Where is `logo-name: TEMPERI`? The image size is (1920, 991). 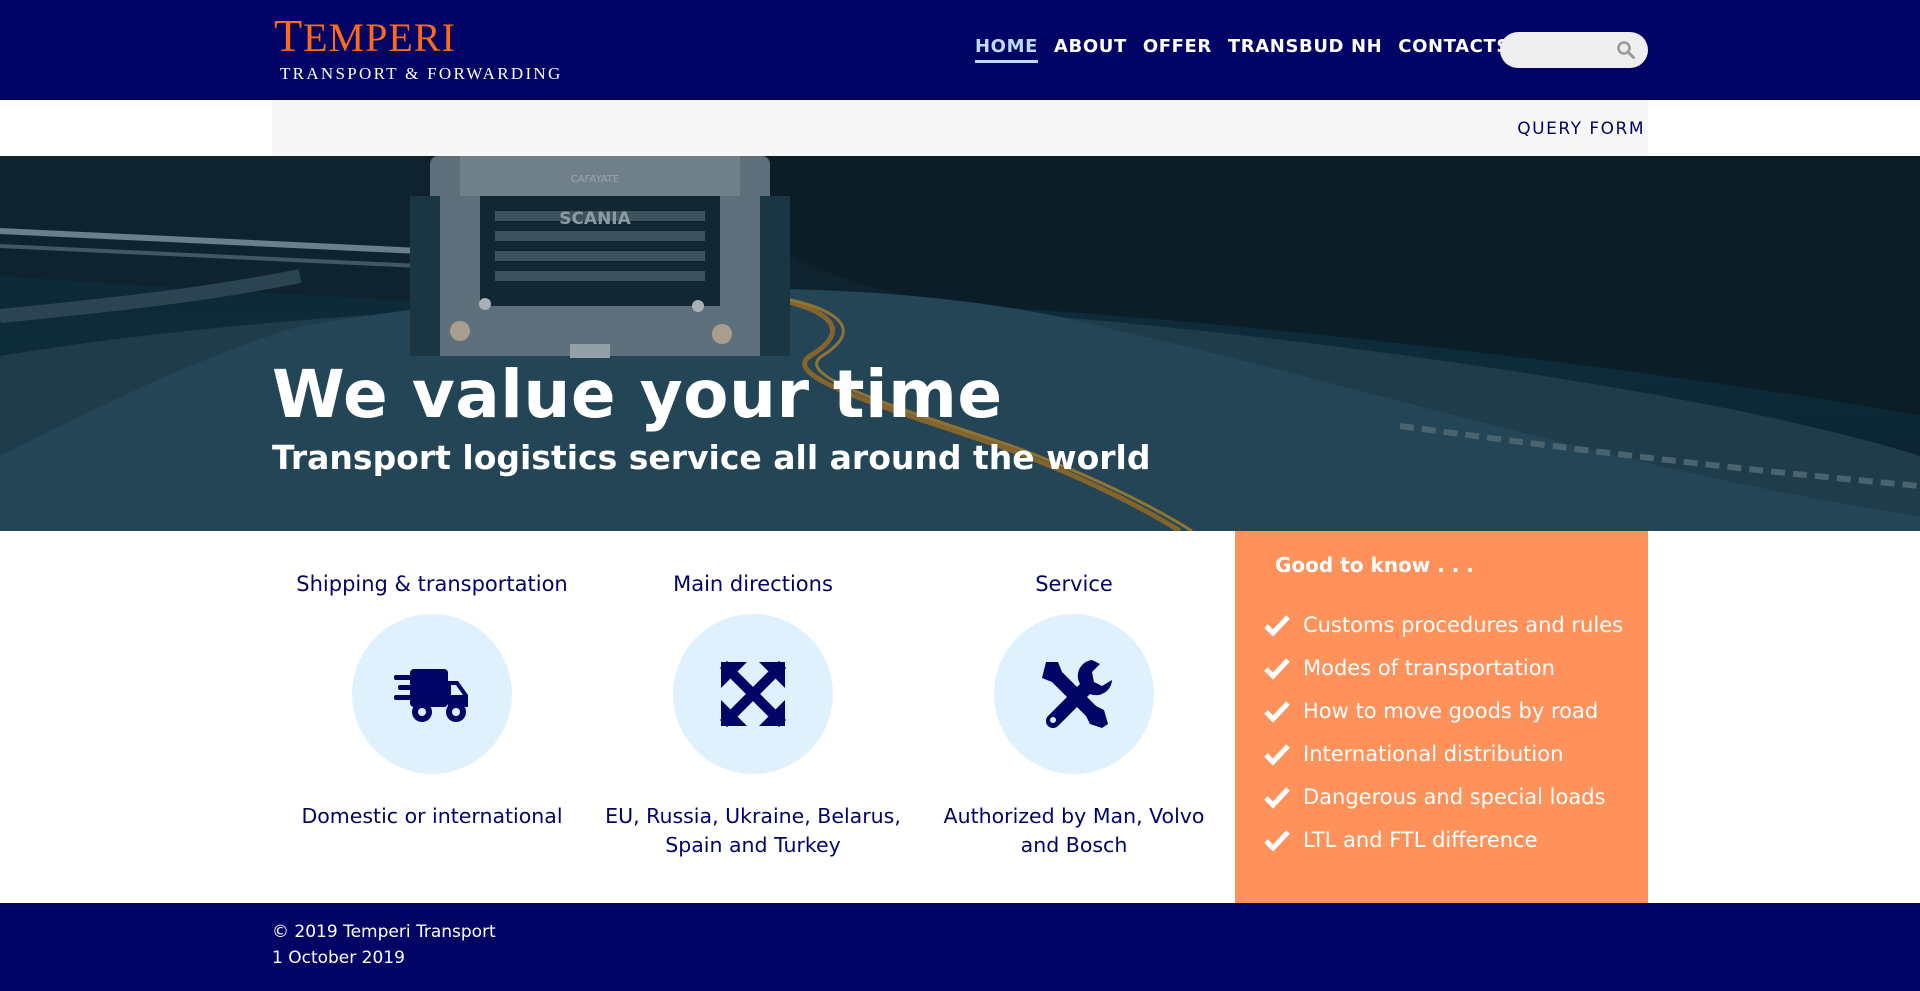
logo-name: TEMPERI is located at coordinates (365, 35).